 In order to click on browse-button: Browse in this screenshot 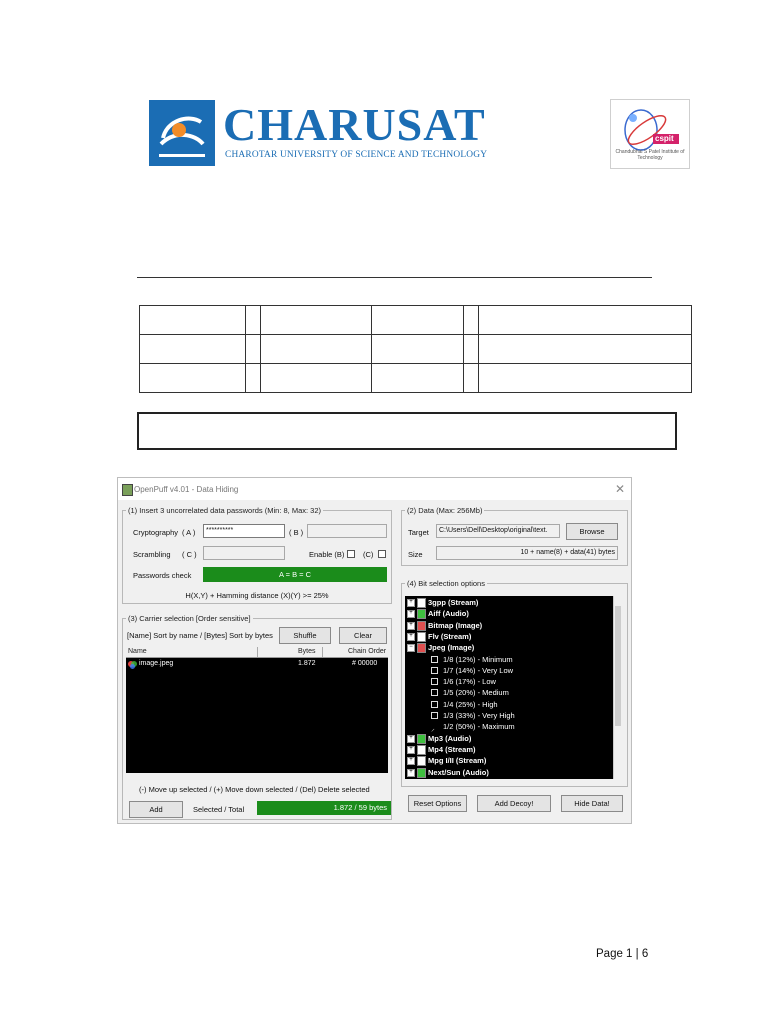, I will do `click(592, 531)`.